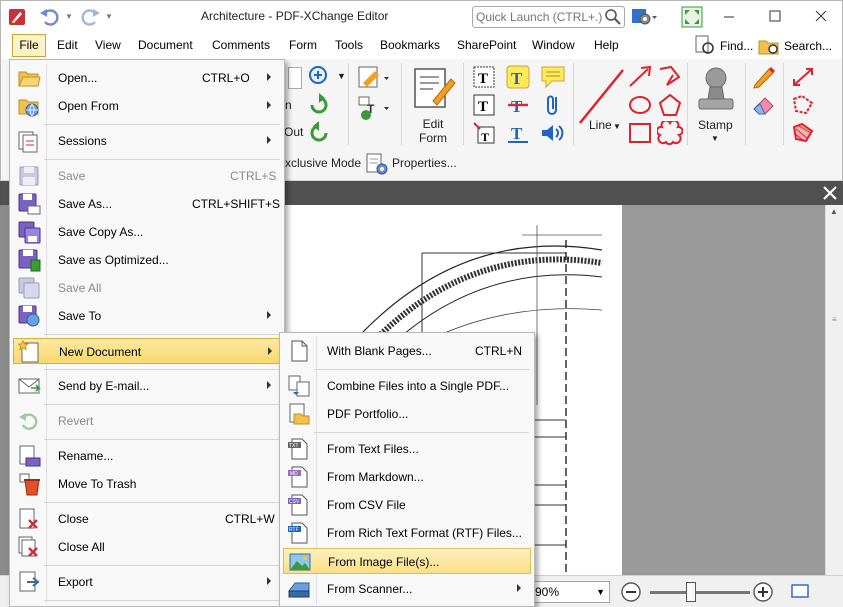 This screenshot has height=607, width=843. What do you see at coordinates (553, 133) in the screenshot?
I see `sound-icon` at bounding box center [553, 133].